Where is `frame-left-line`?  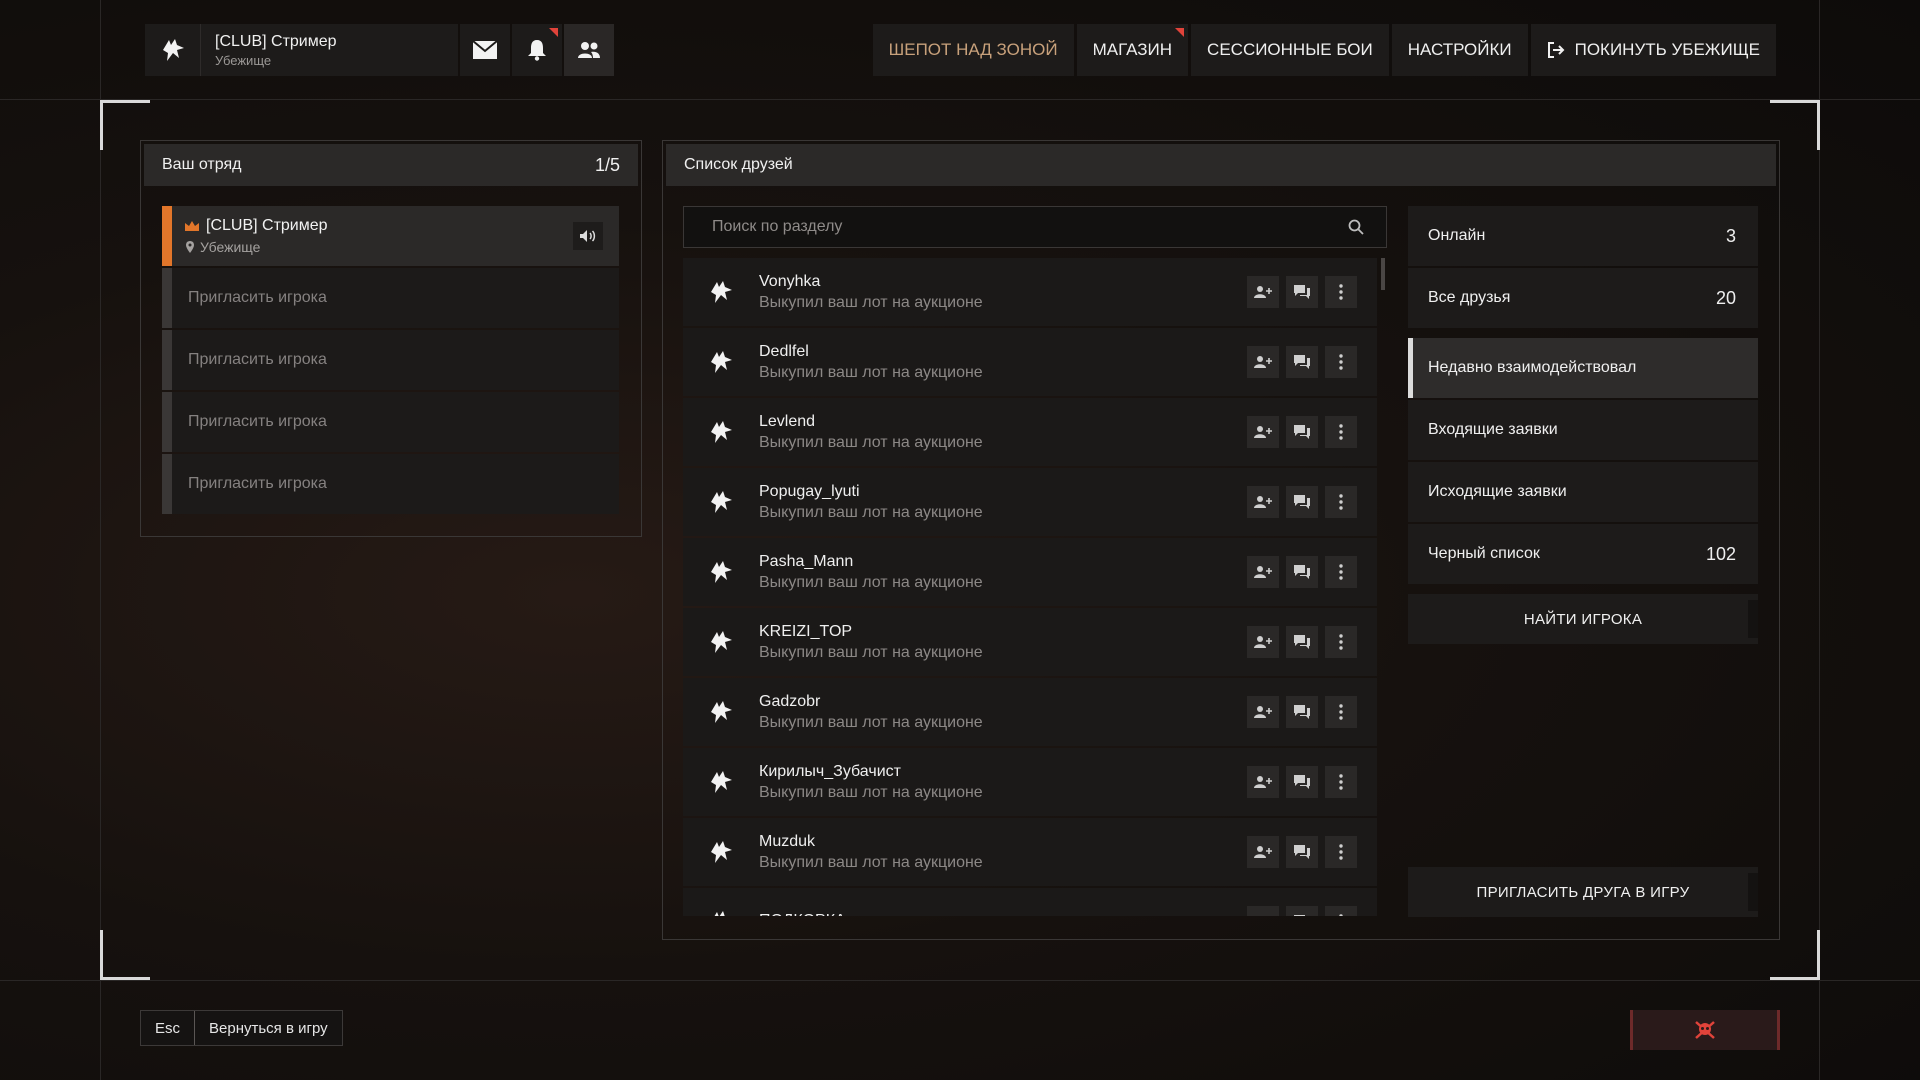 frame-left-line is located at coordinates (100, 540).